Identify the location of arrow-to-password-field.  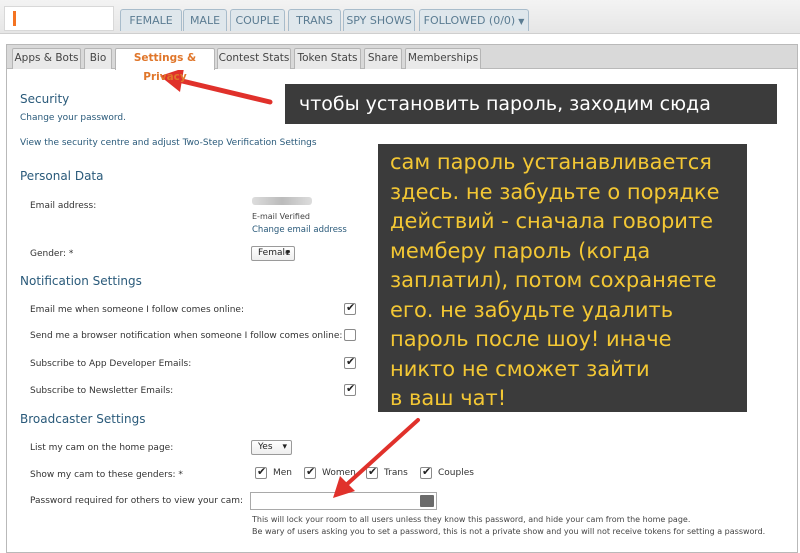
(376, 458).